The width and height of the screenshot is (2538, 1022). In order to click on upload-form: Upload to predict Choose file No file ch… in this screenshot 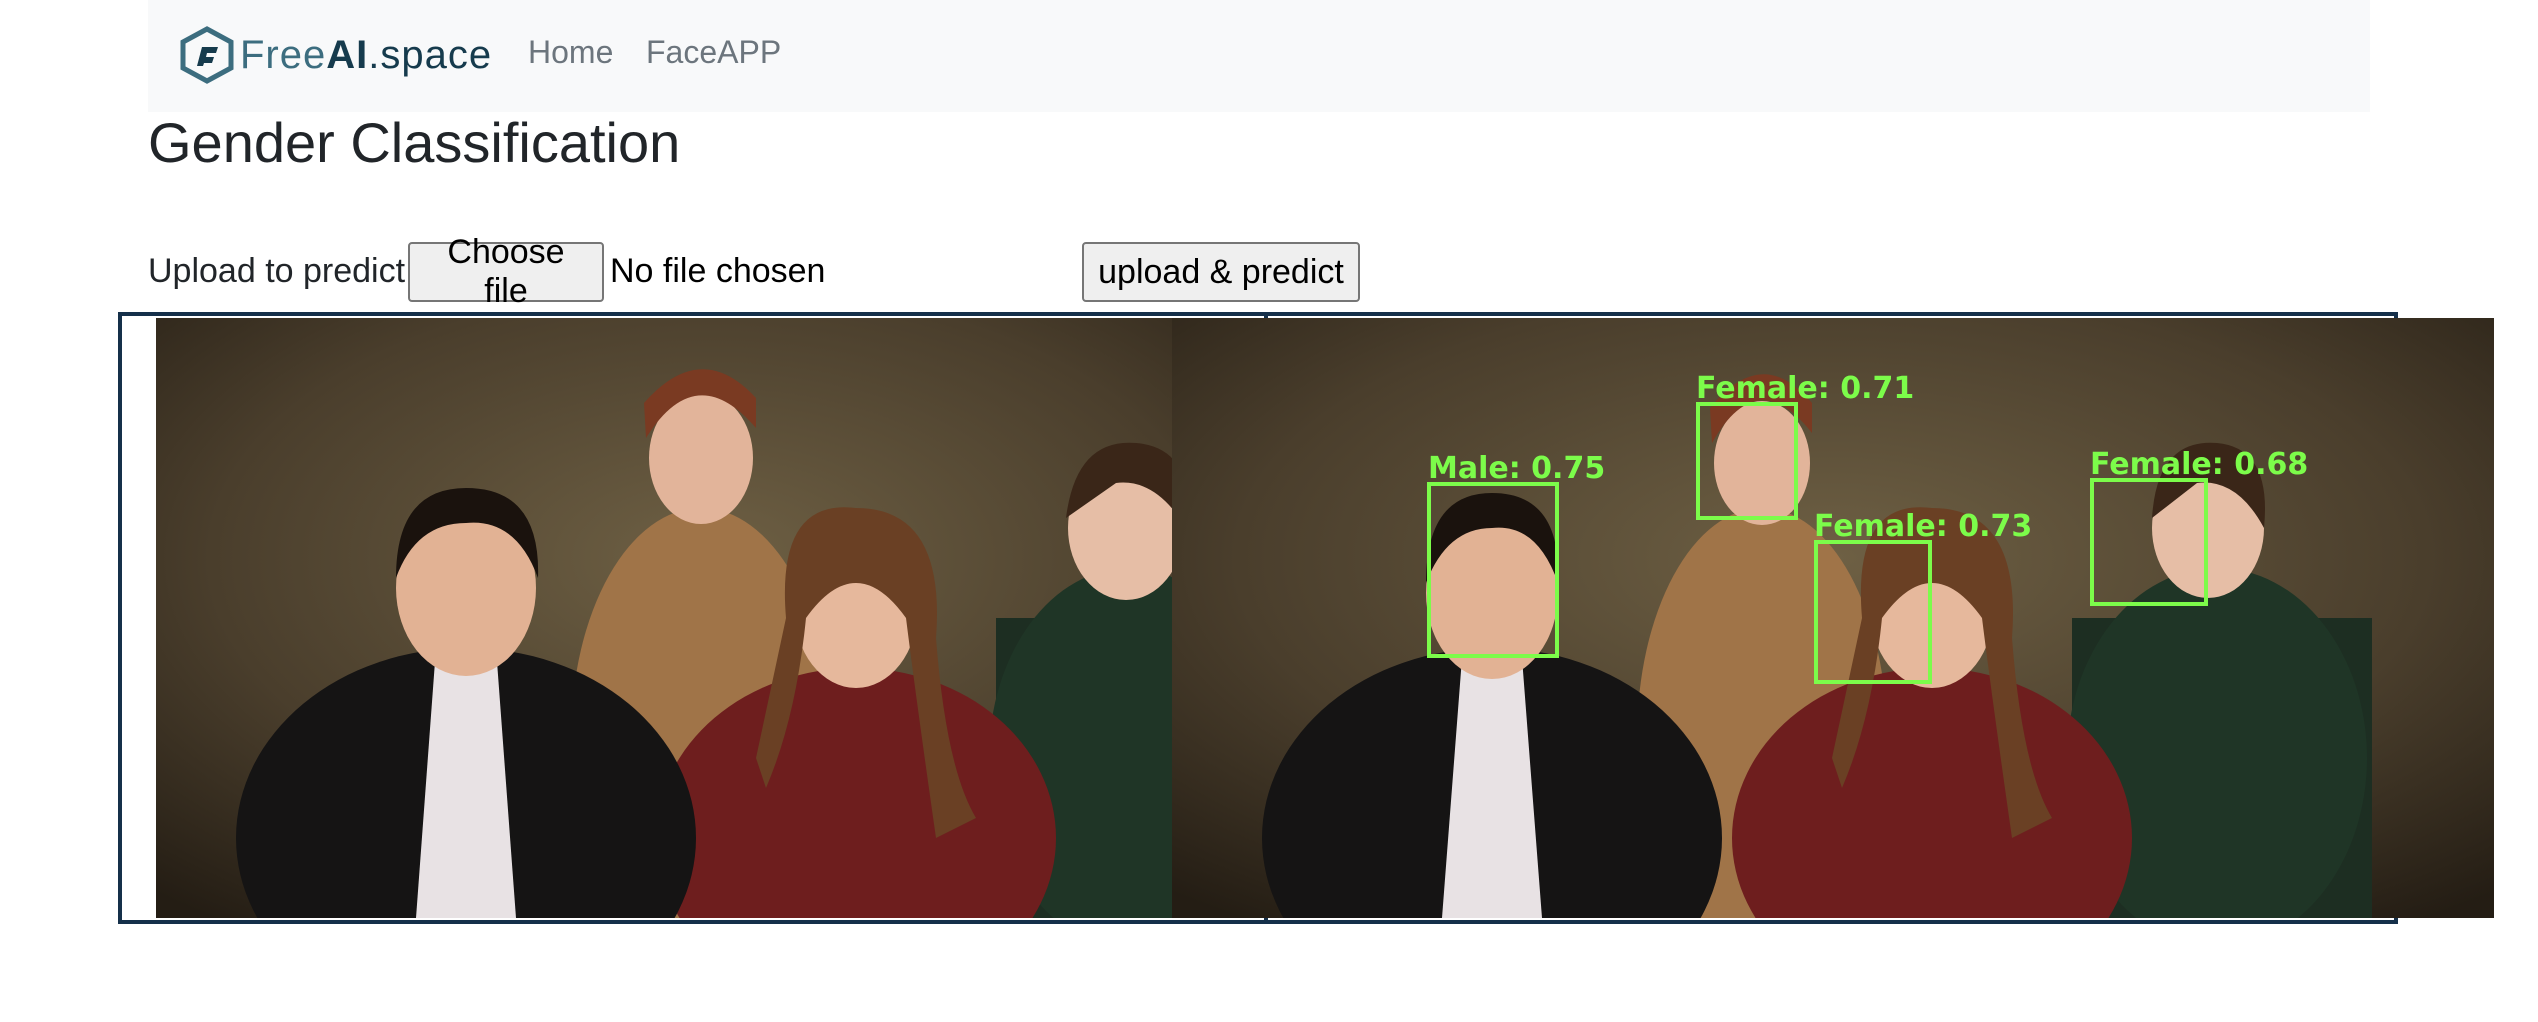, I will do `click(798, 271)`.